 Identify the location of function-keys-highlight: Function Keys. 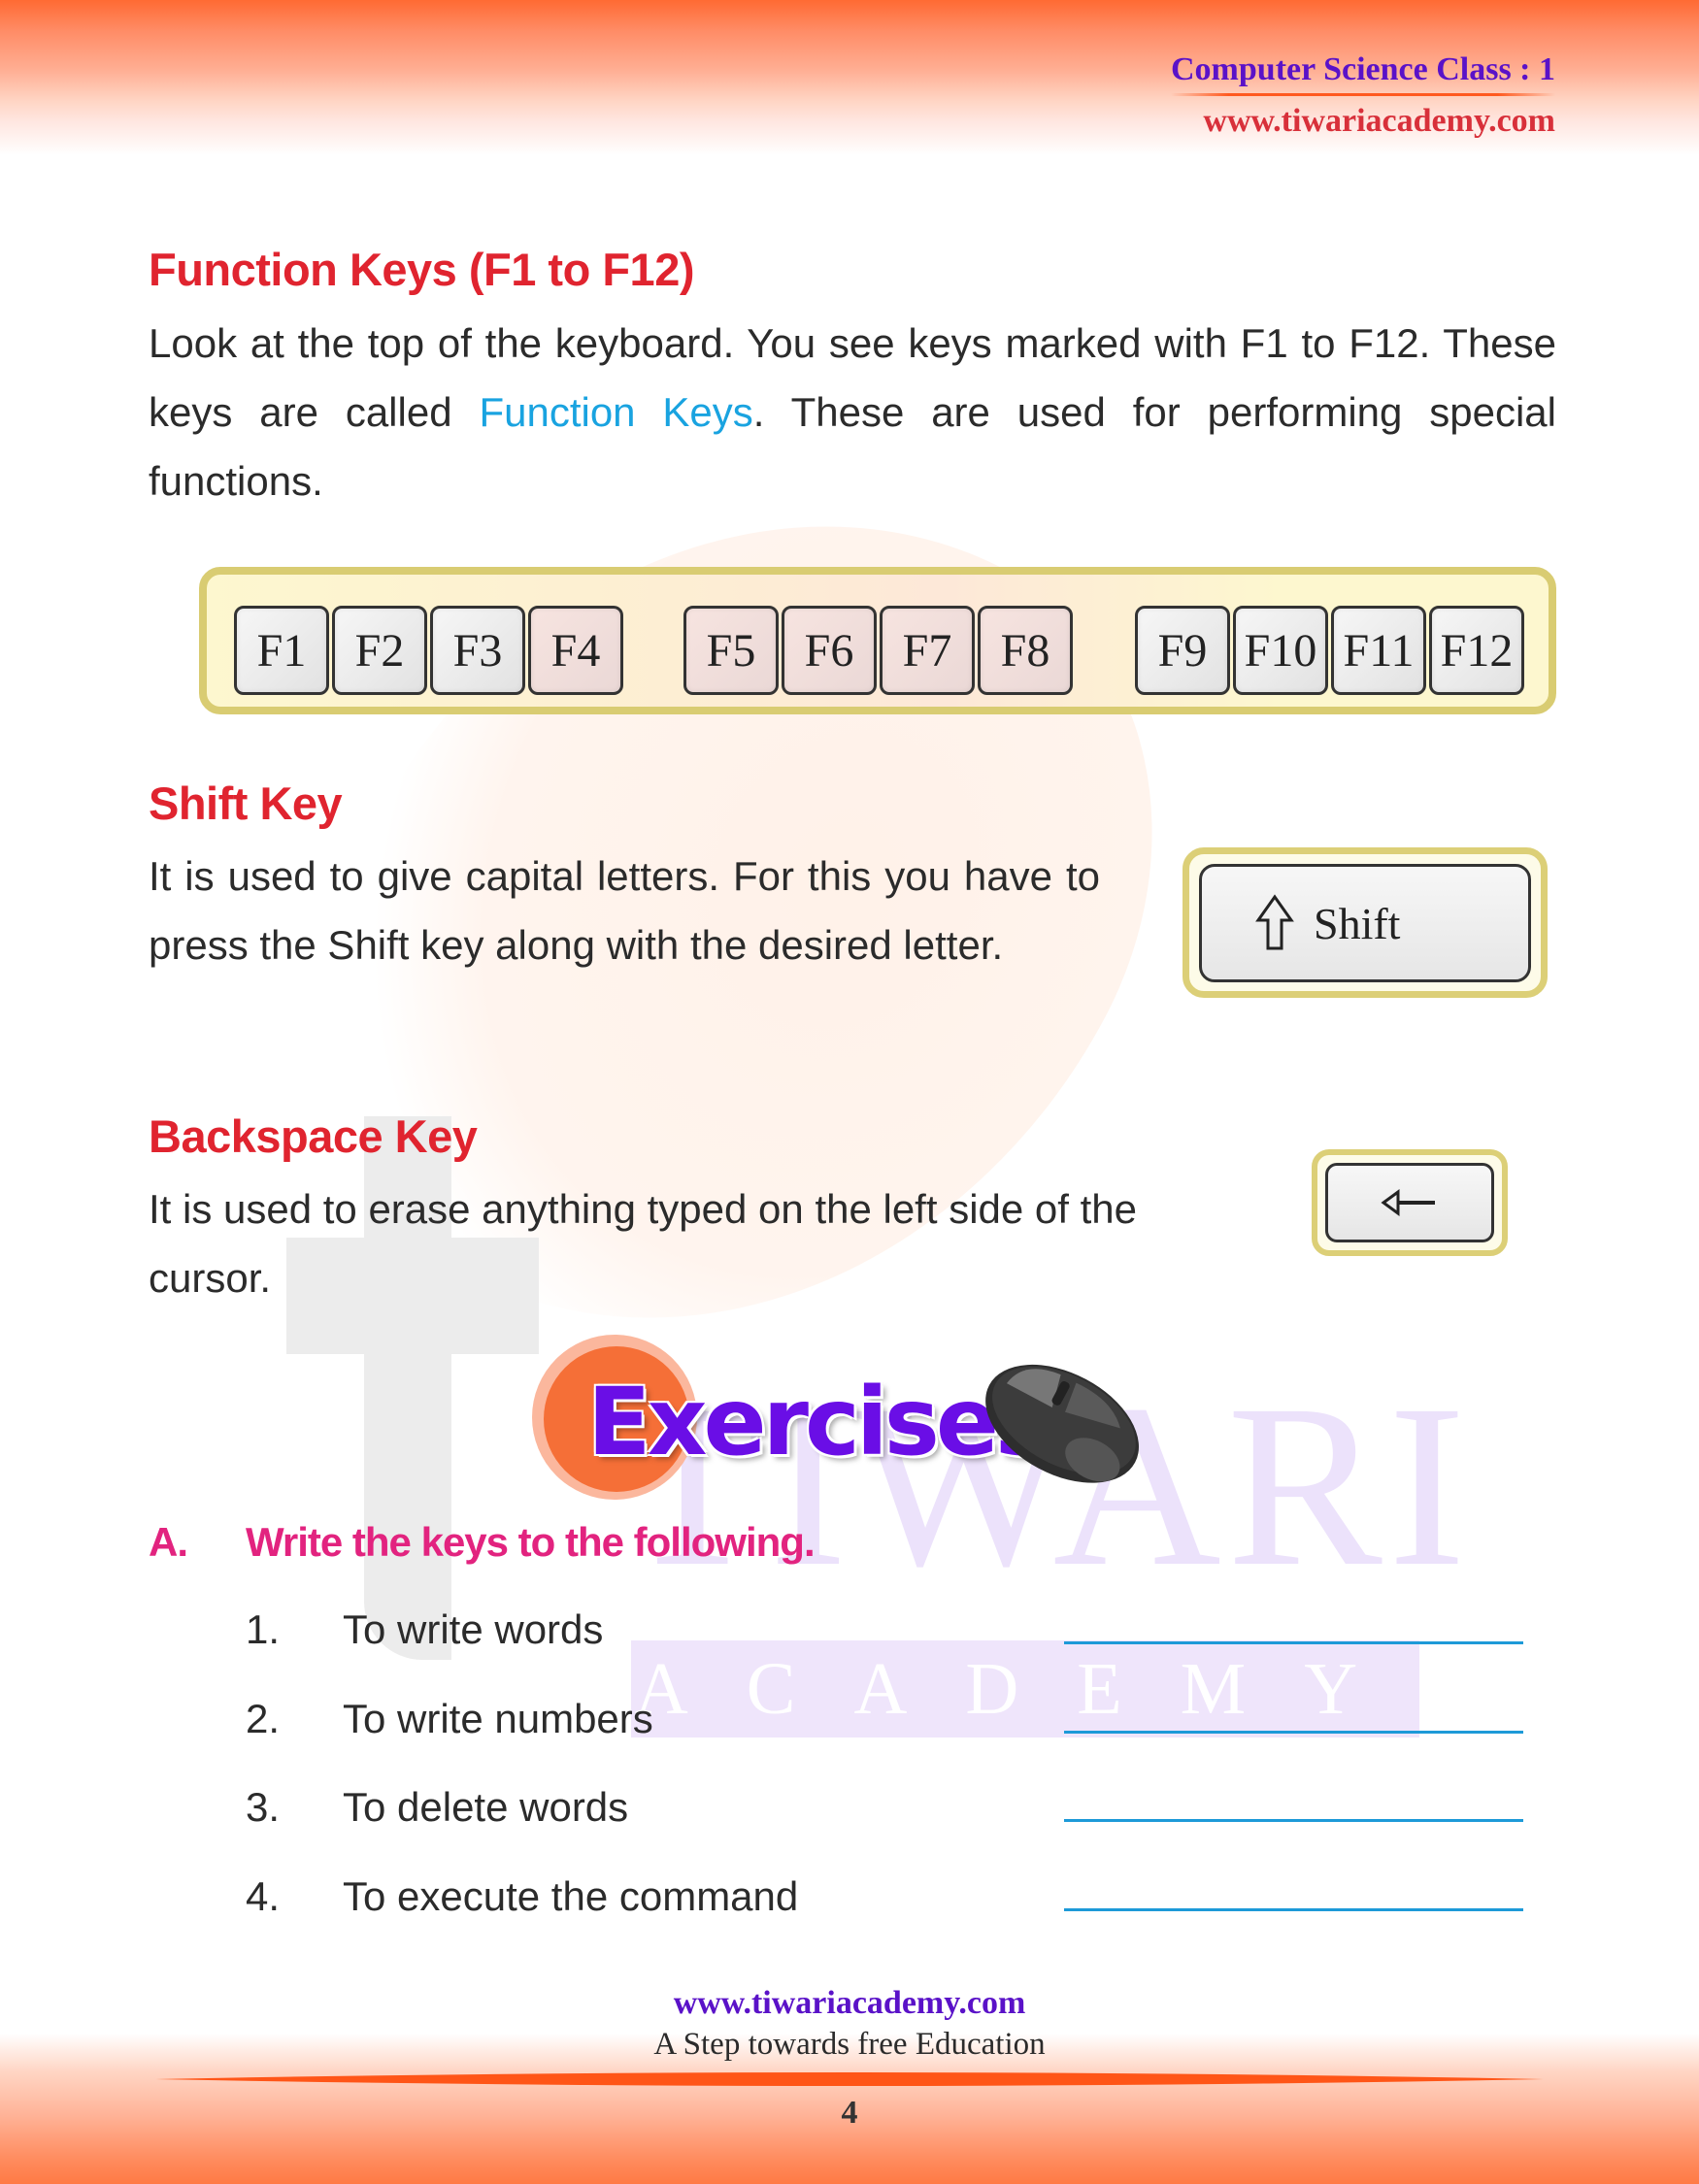
(616, 412).